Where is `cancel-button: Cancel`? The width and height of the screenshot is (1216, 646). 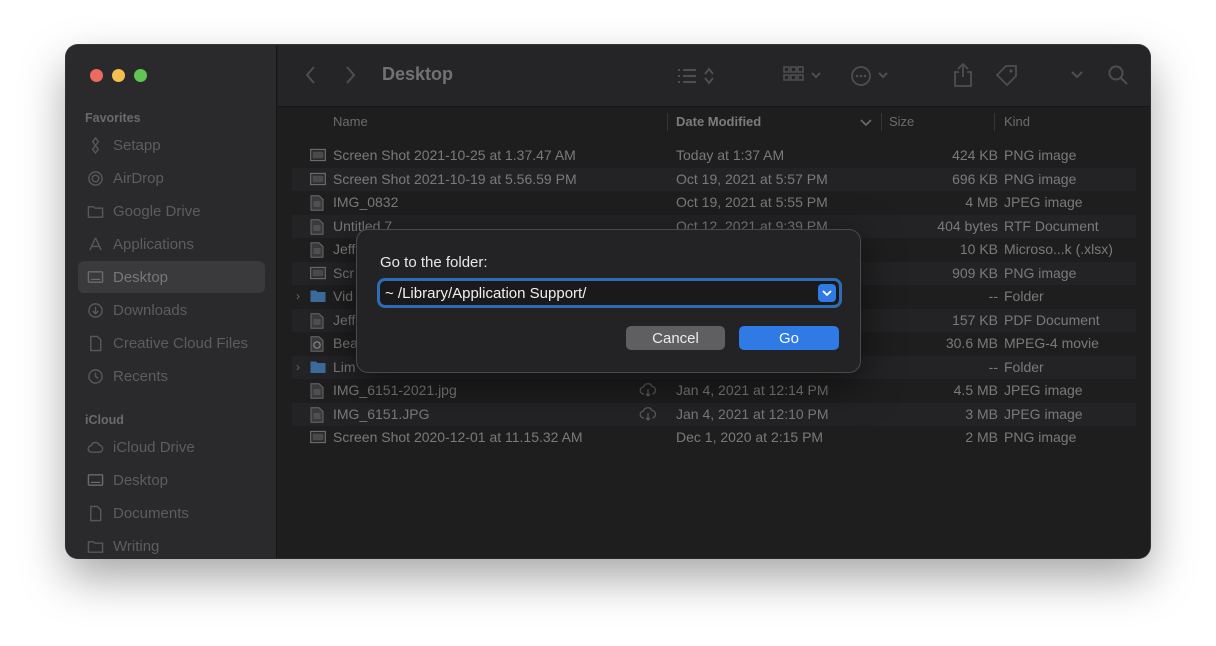 cancel-button: Cancel is located at coordinates (675, 338).